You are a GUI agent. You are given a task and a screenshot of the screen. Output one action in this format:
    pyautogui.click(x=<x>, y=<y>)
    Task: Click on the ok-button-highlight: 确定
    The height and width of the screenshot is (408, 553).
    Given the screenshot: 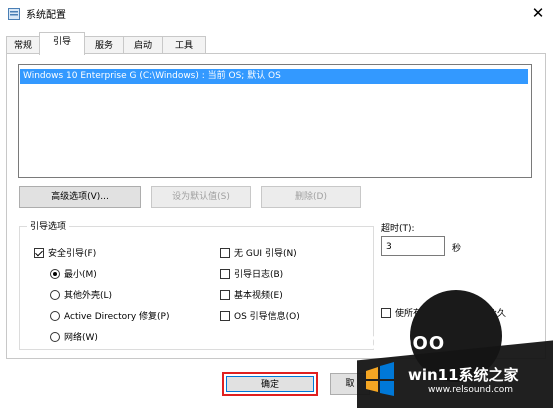 What is the action you would take?
    pyautogui.click(x=270, y=384)
    